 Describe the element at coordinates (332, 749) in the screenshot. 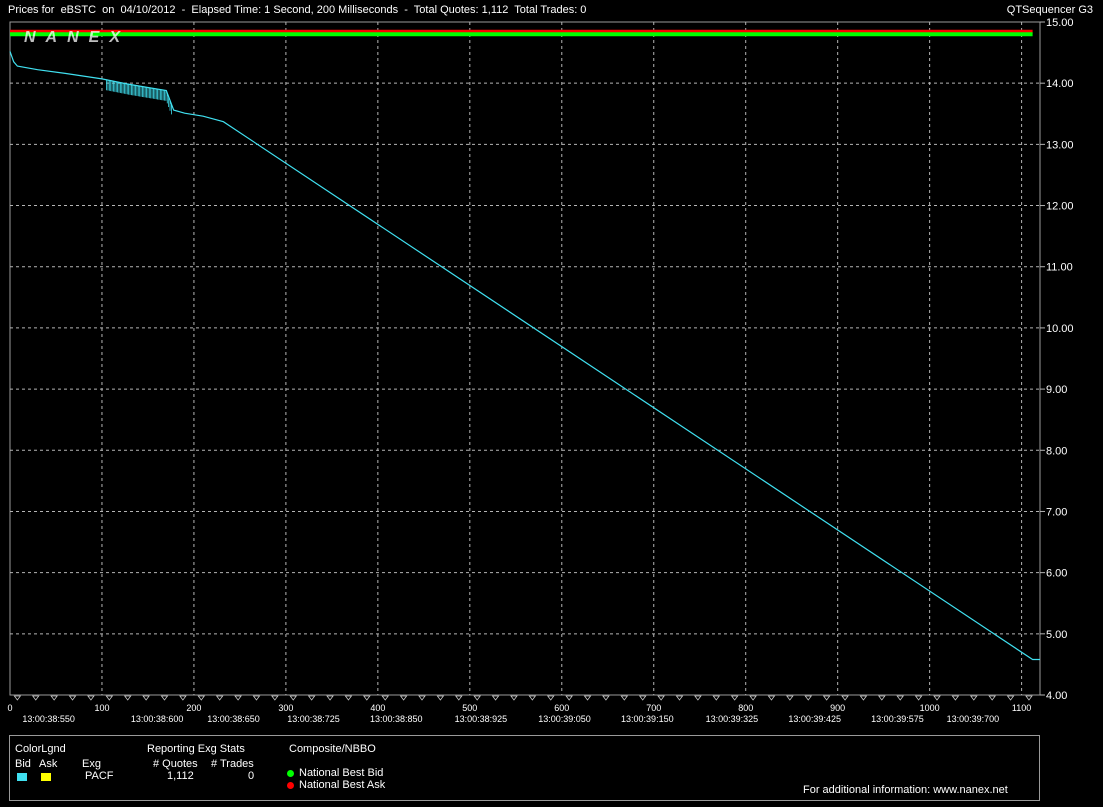

I see `composite-nbbo-title: Composite/NBBO` at that location.